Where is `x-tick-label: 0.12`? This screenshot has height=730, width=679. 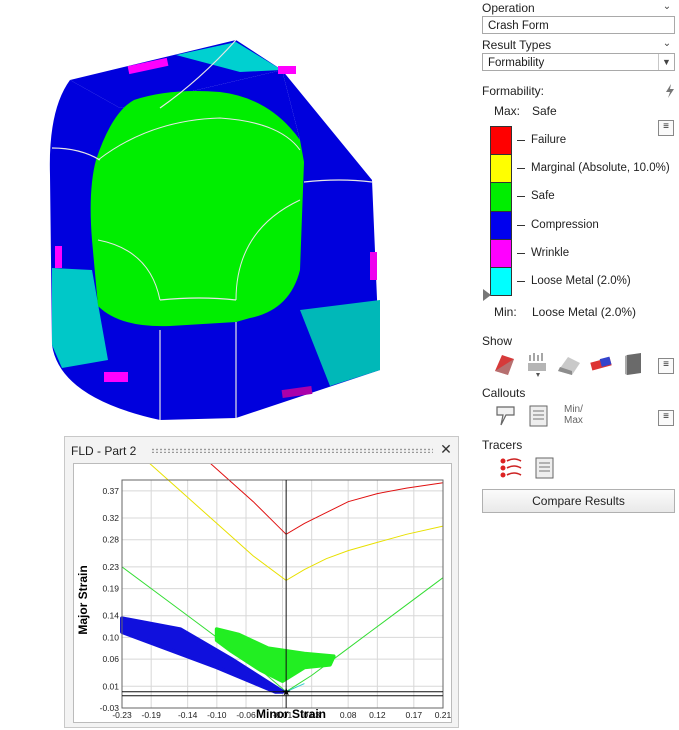 x-tick-label: 0.12 is located at coordinates (377, 715).